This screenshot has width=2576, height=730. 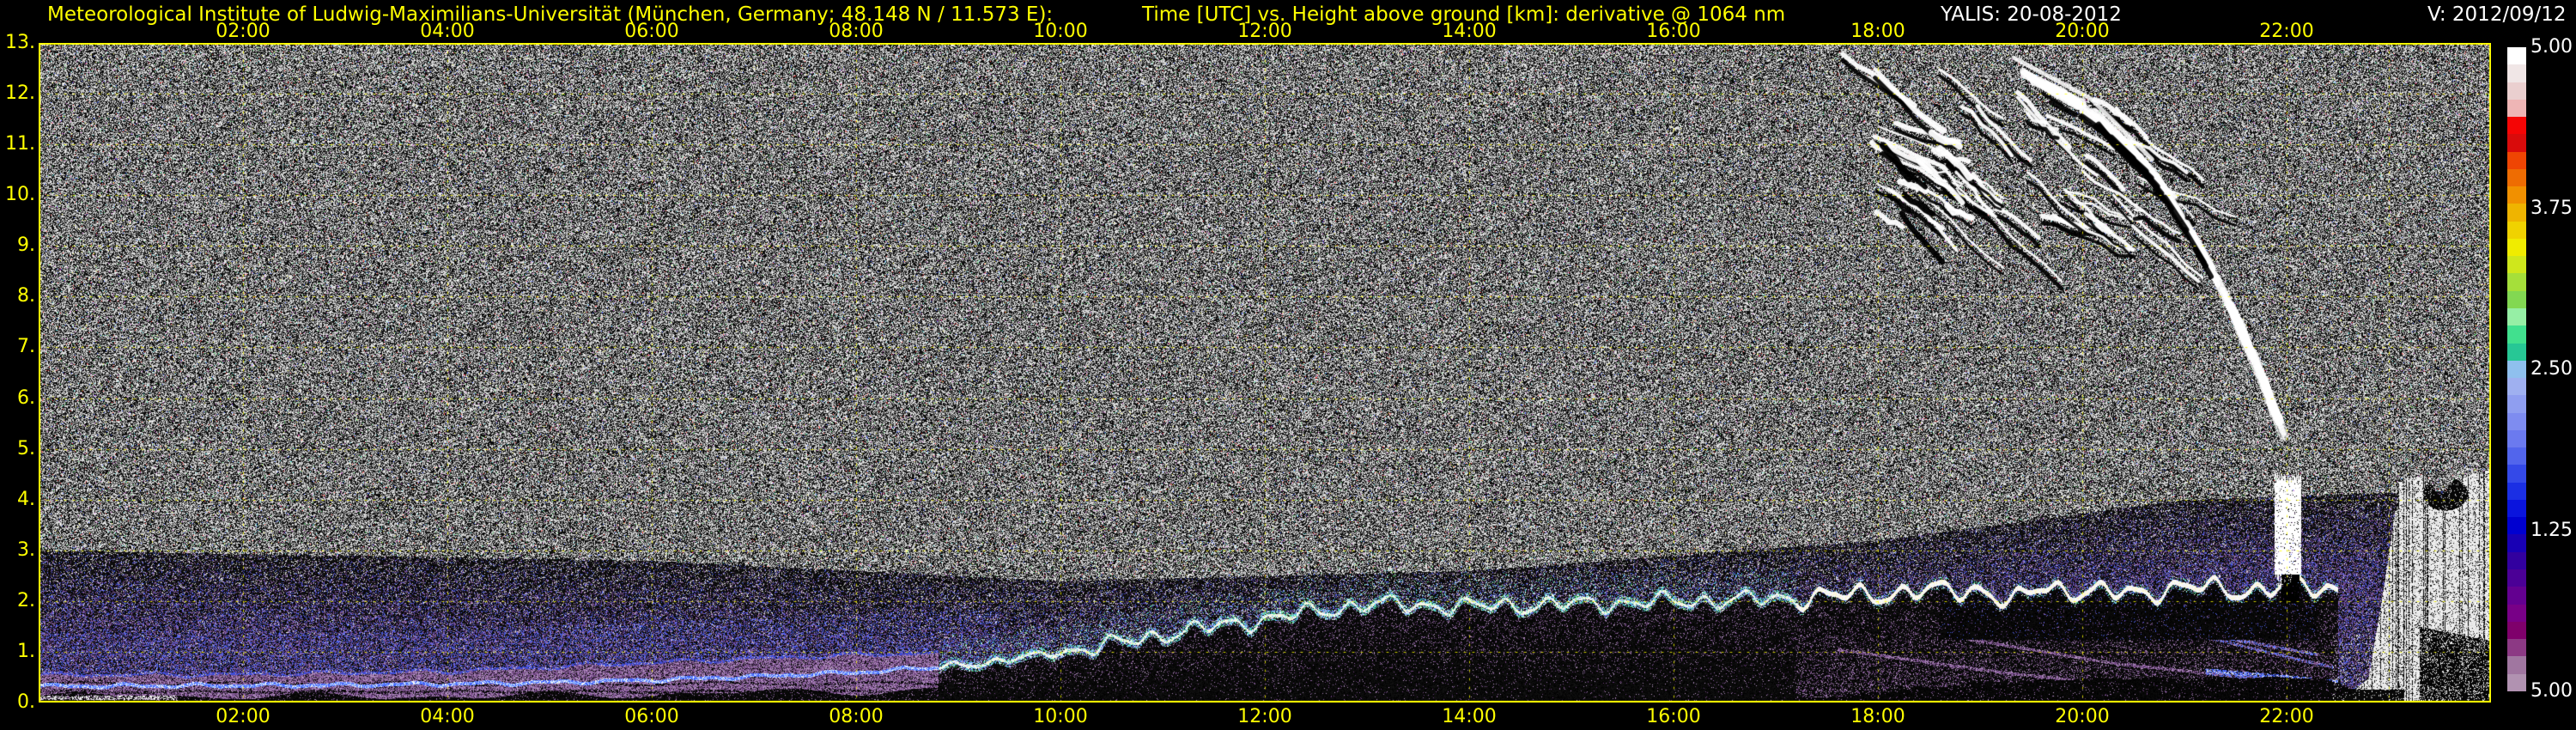 What do you see at coordinates (1674, 716) in the screenshot?
I see `x-axis-label-bottom: 16:00` at bounding box center [1674, 716].